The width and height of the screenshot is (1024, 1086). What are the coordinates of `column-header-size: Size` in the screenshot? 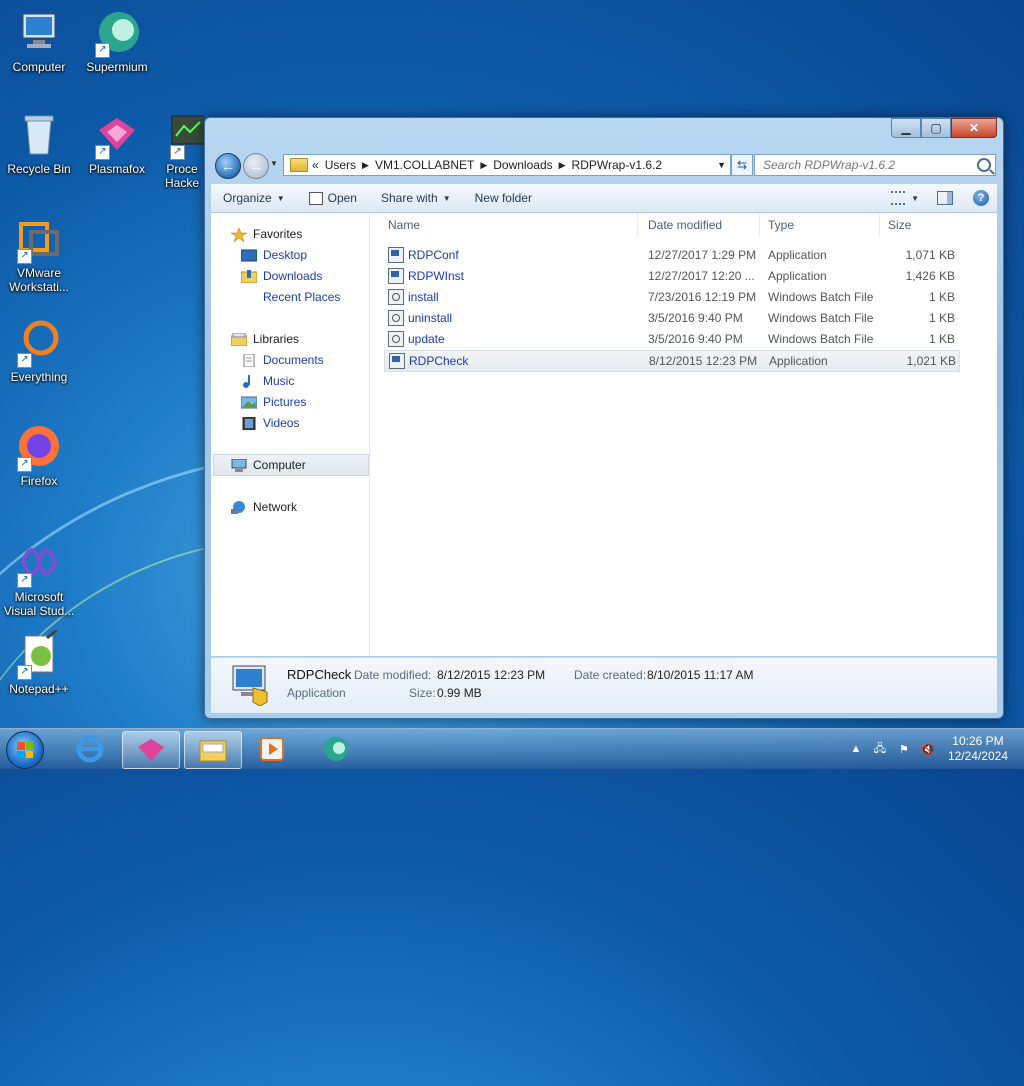 It's located at (935, 225).